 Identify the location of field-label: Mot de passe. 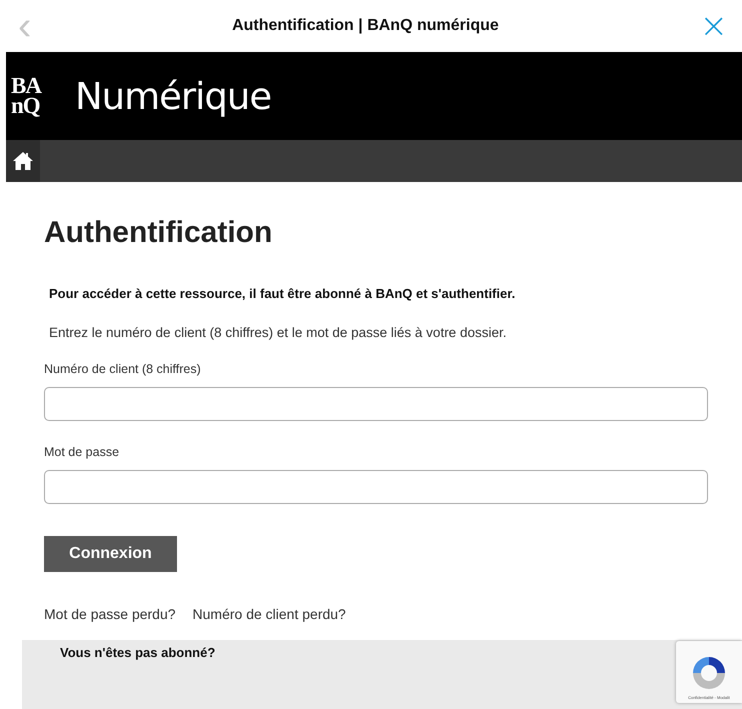
(82, 452).